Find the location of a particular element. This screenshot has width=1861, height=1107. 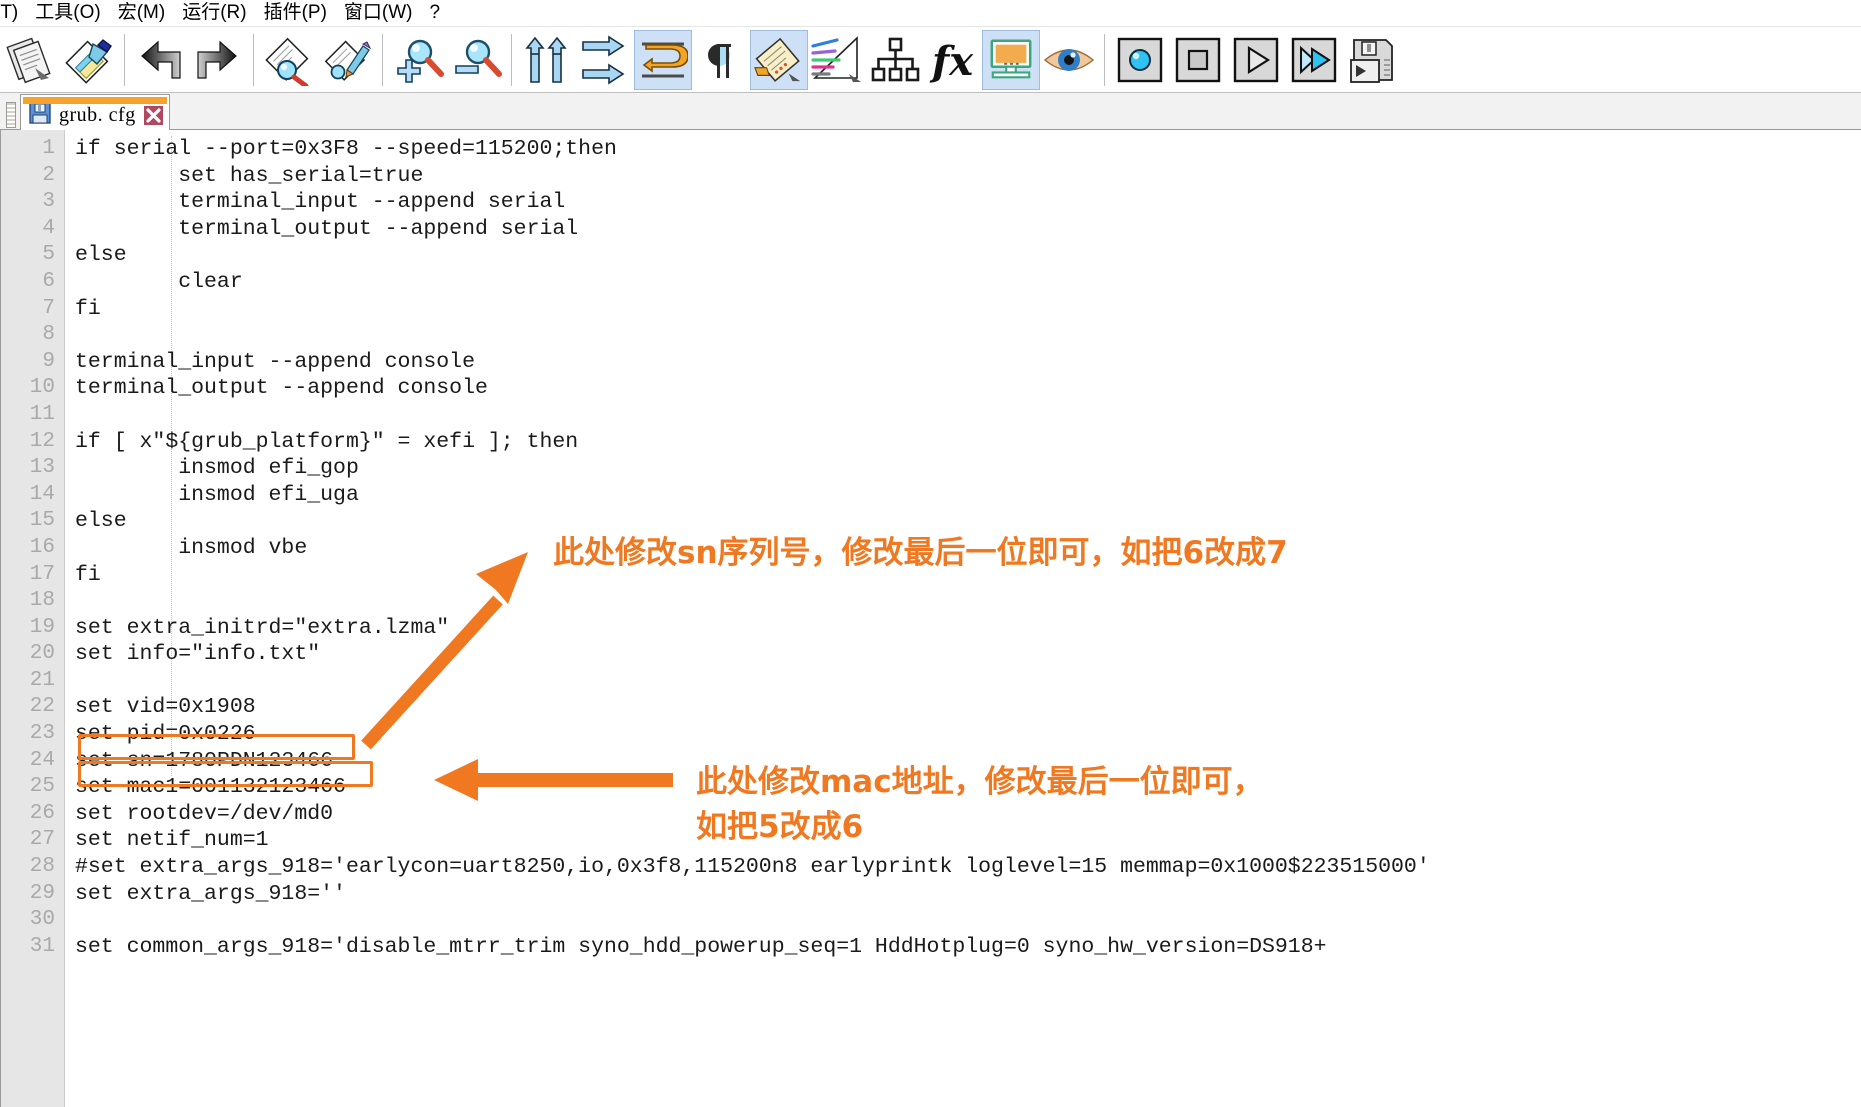

sync-right-arrows-icon-button is located at coordinates (605, 60).